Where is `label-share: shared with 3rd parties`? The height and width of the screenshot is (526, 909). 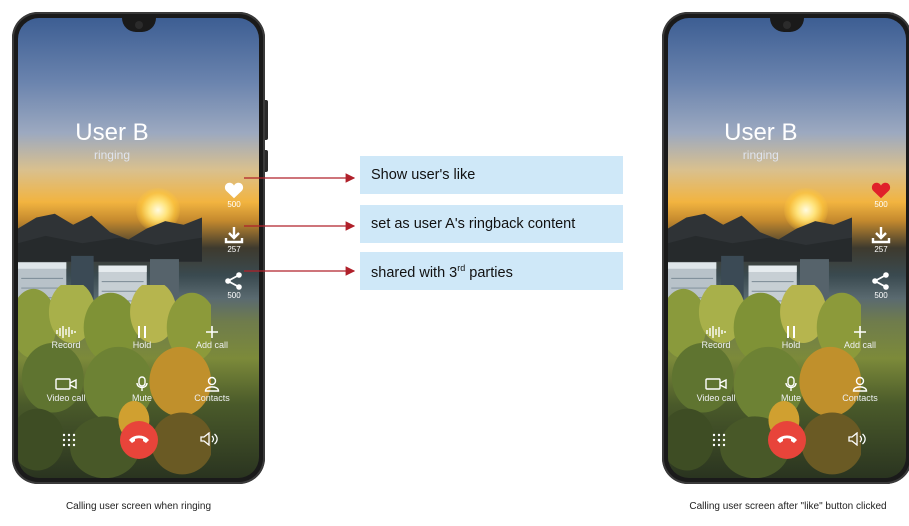 label-share: shared with 3rd parties is located at coordinates (491, 271).